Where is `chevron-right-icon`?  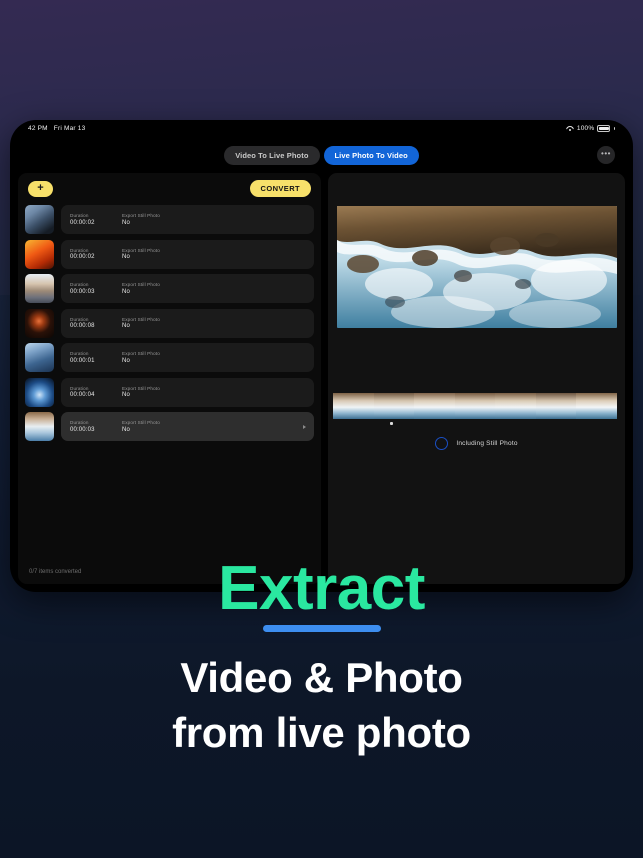
chevron-right-icon is located at coordinates (304, 426).